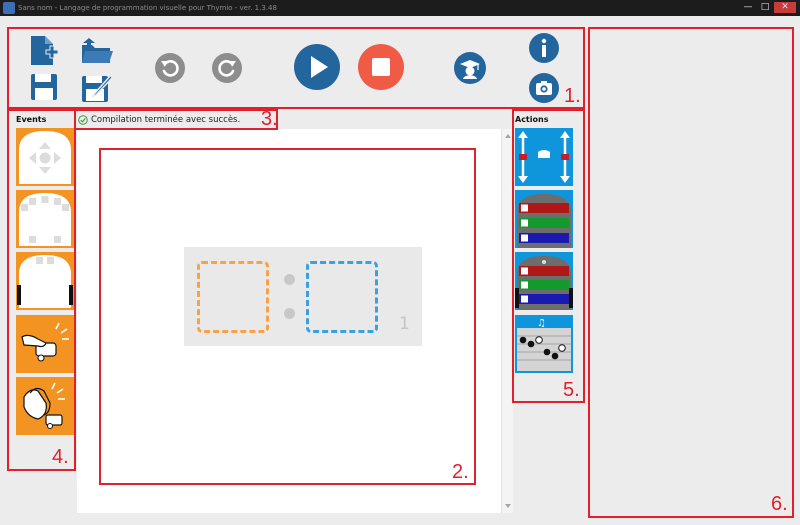  I want to click on scroll-down-icon, so click(508, 506).